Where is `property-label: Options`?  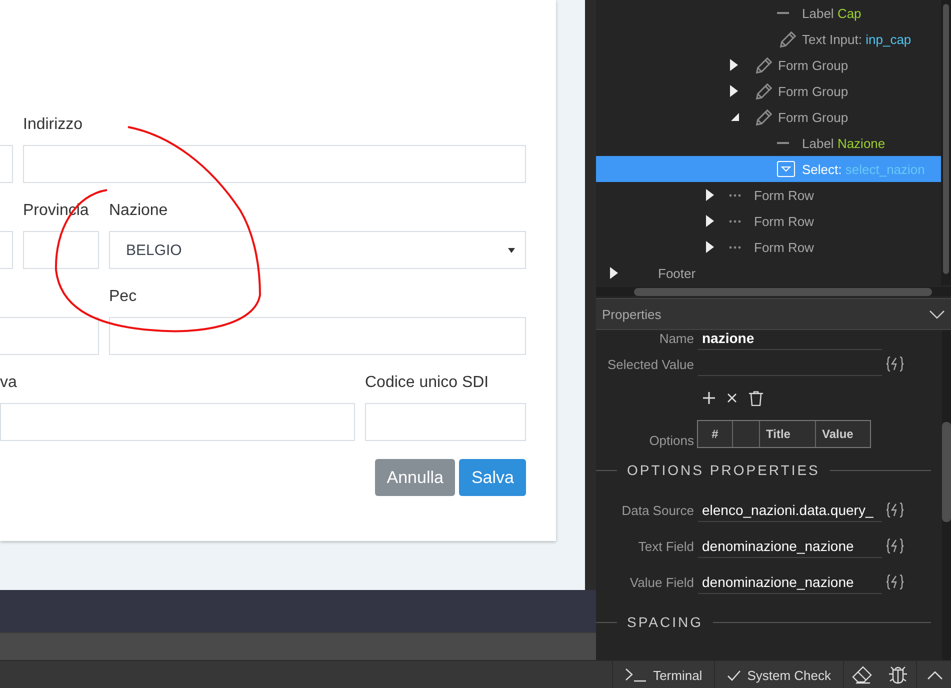 property-label: Options is located at coordinates (671, 440).